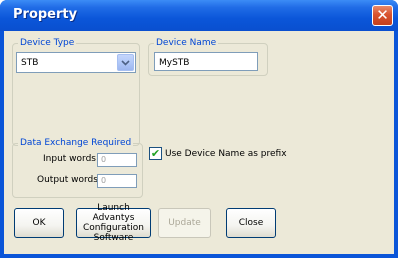 This screenshot has width=398, height=258. I want to click on launch-button-label-line2: Configuration, so click(113, 228).